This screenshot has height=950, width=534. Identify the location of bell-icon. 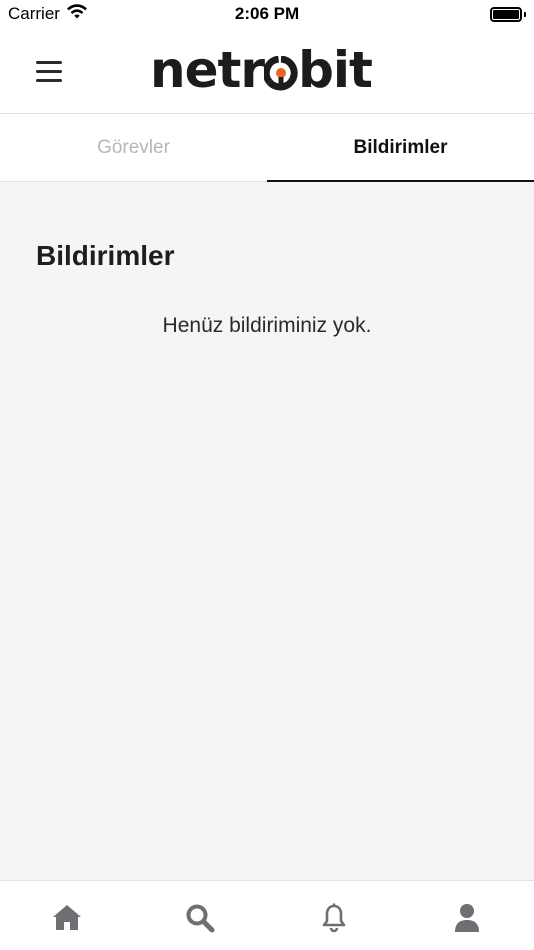
(334, 918).